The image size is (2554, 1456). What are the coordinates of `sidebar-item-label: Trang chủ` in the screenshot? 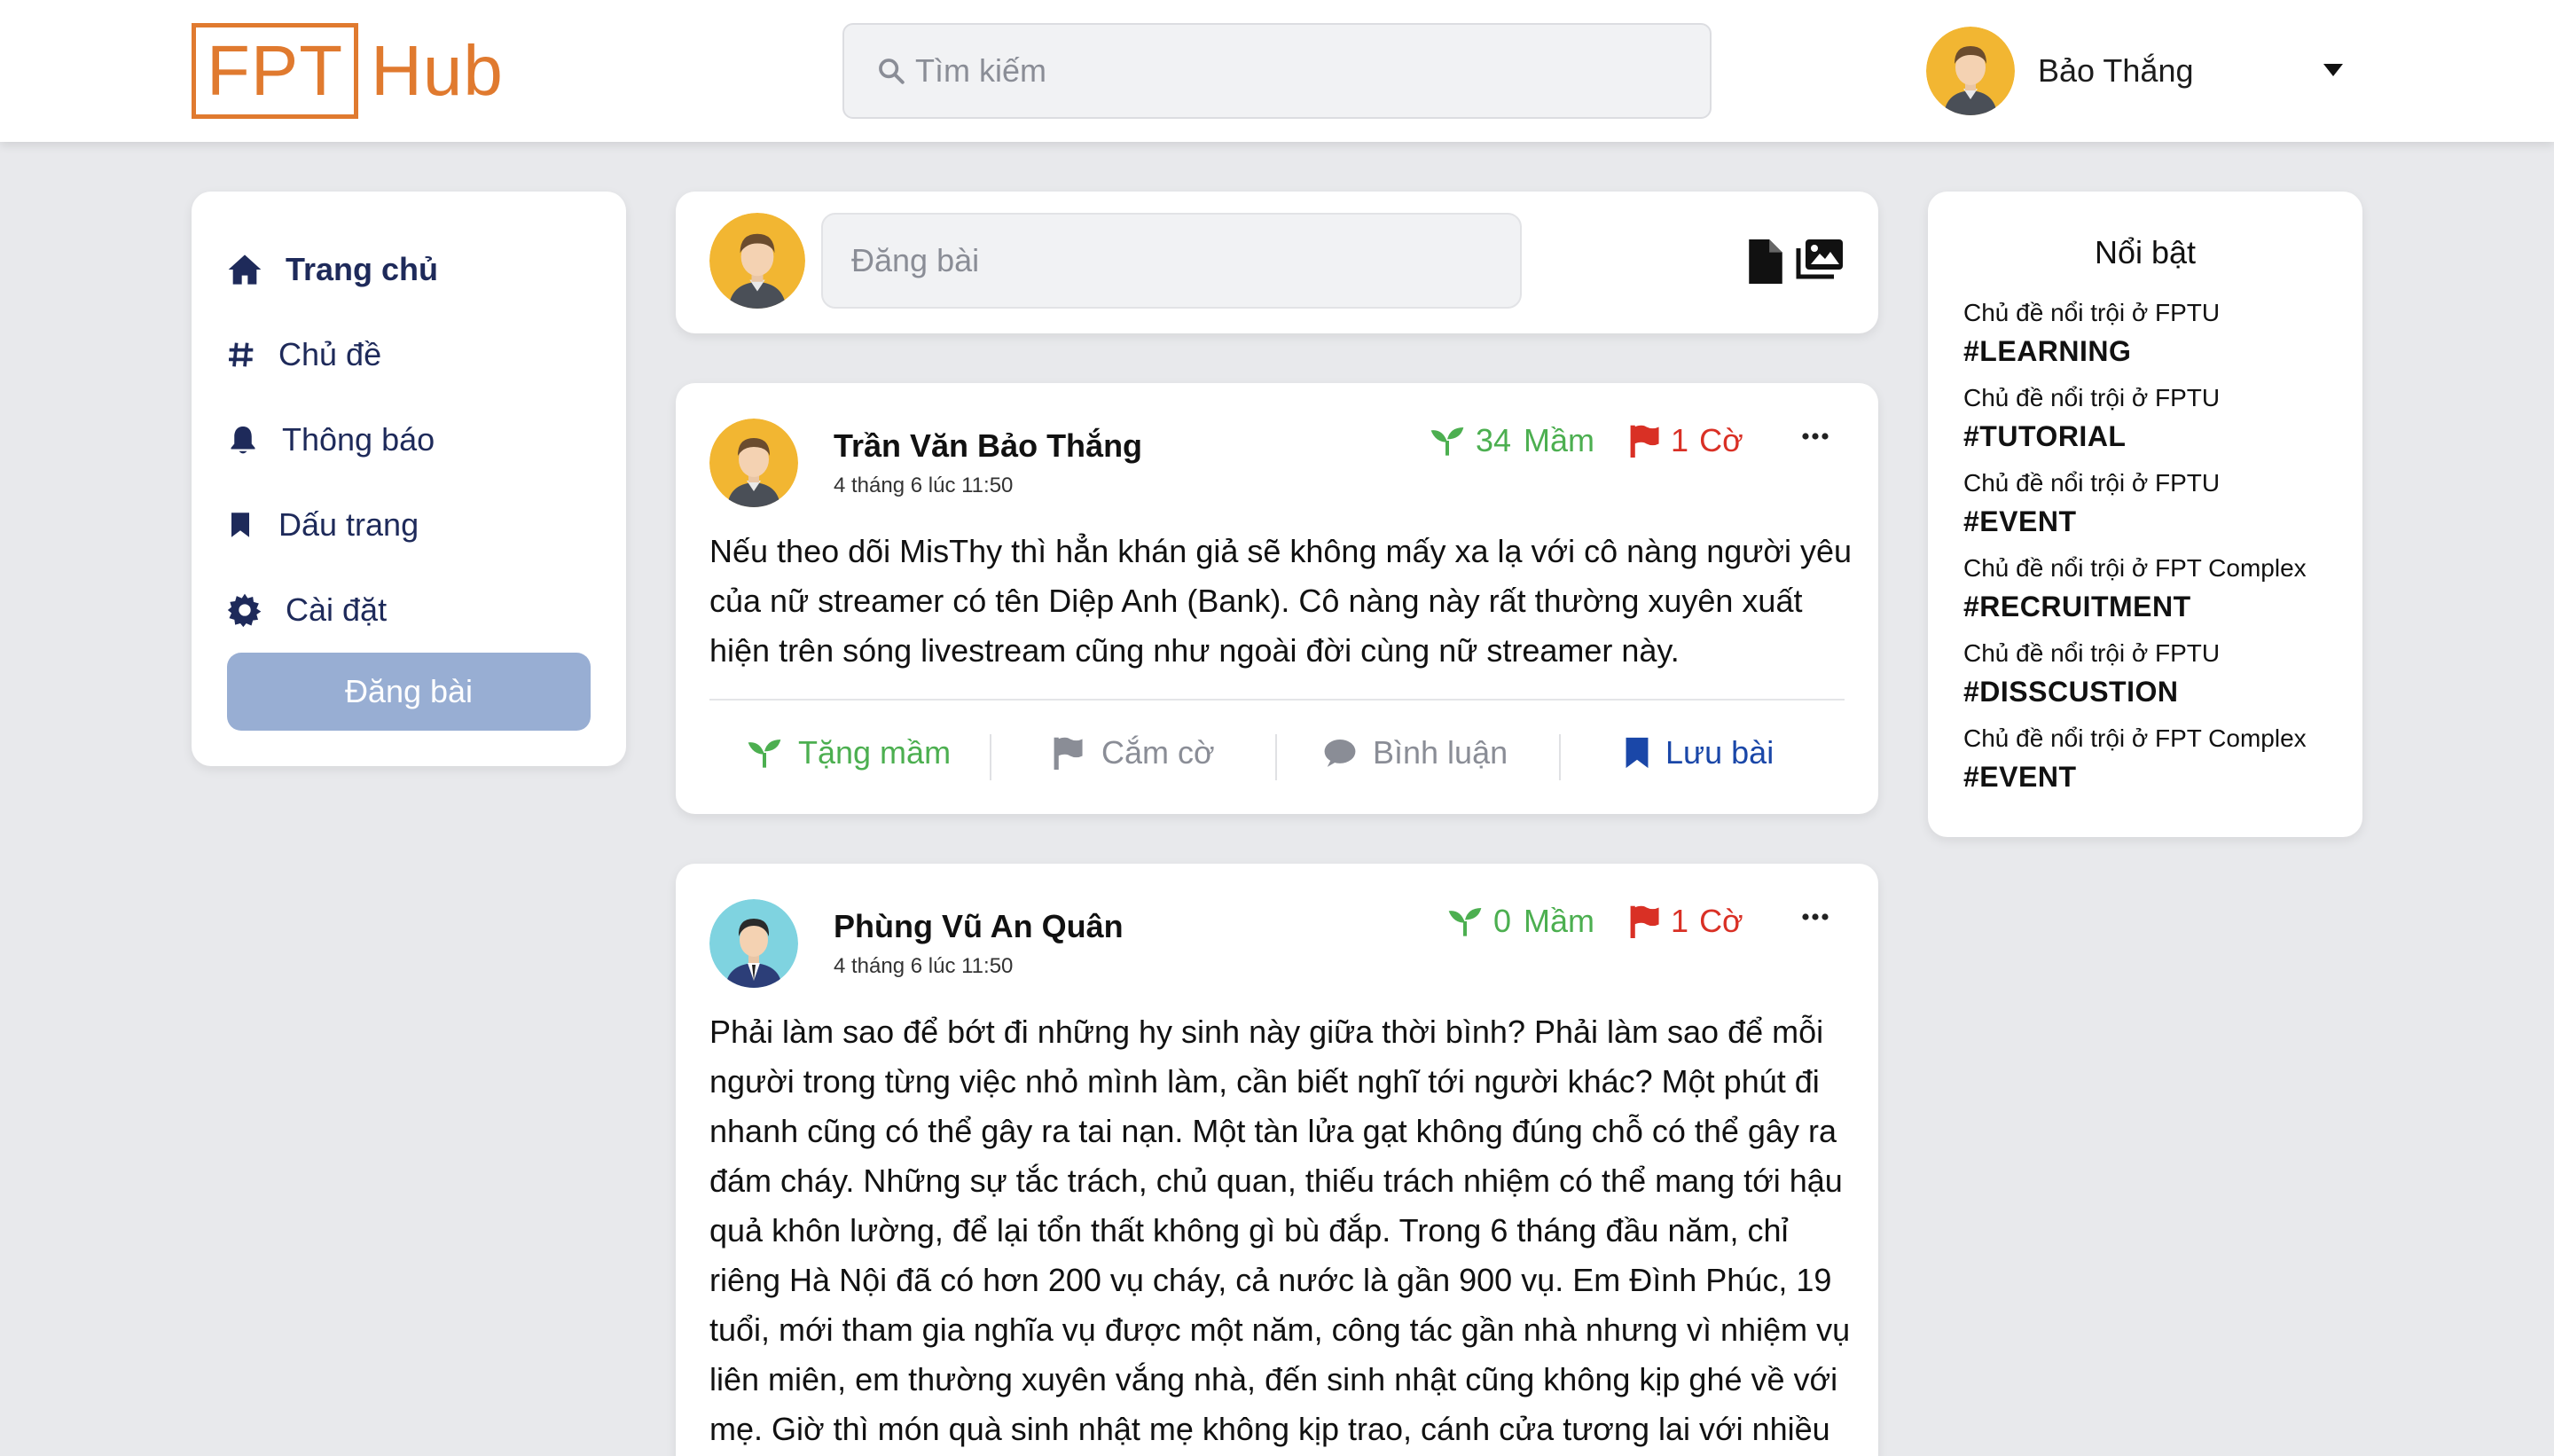 It's located at (362, 269).